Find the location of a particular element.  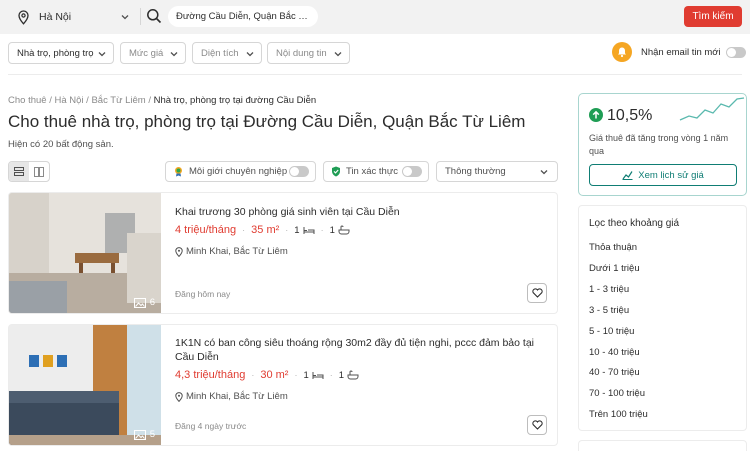

list-view-icon is located at coordinates (19, 171).